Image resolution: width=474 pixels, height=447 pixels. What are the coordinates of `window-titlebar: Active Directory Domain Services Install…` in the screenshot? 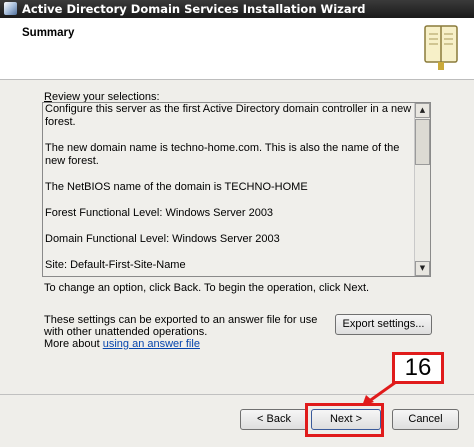 It's located at (237, 9).